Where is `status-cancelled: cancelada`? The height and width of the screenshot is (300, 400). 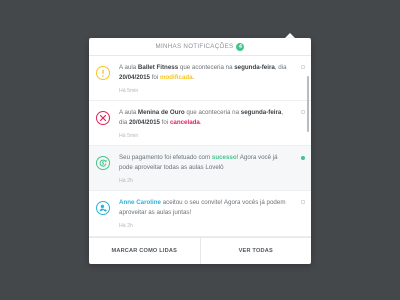
status-cancelled: cancelada is located at coordinates (184, 122).